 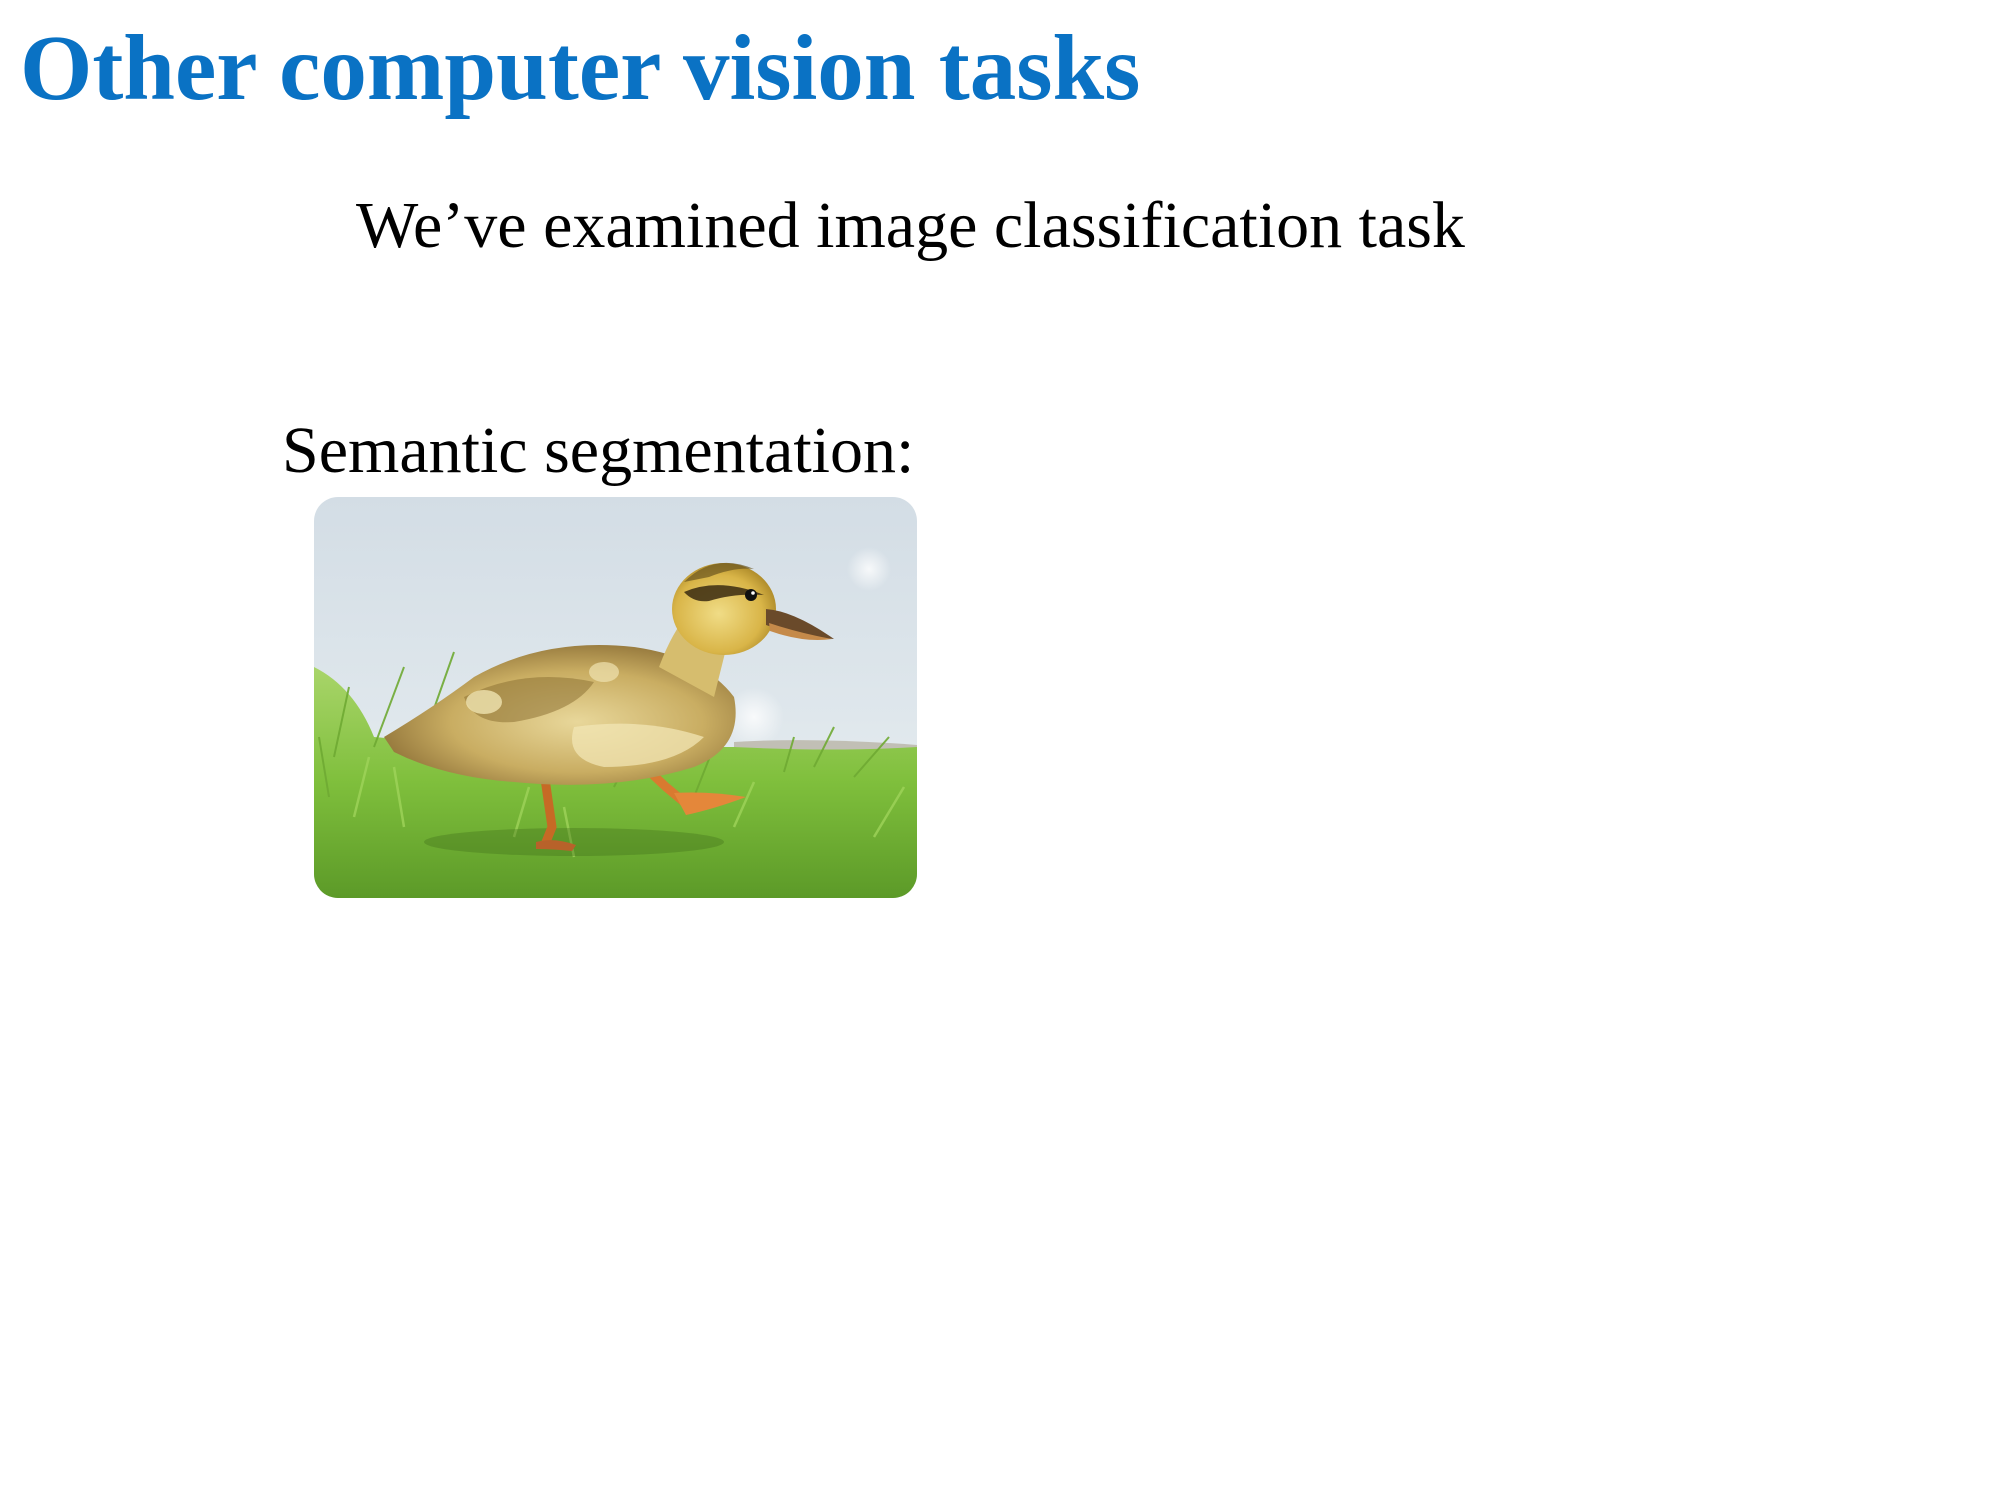 I want to click on slide-title: Other computer vision tasks, so click(x=580, y=68).